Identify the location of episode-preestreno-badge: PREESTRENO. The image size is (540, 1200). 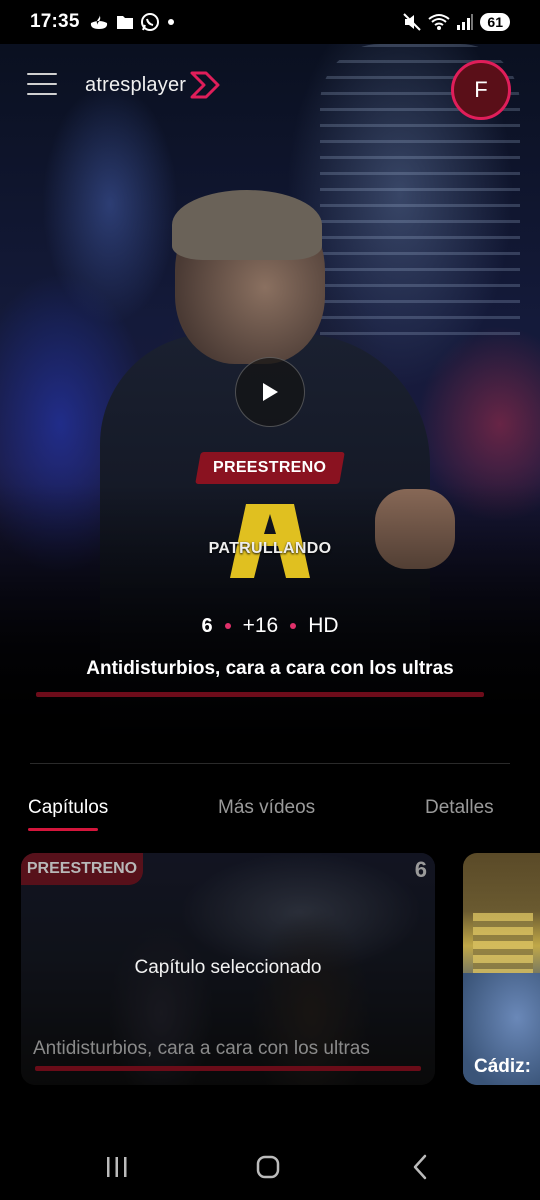
(82, 869).